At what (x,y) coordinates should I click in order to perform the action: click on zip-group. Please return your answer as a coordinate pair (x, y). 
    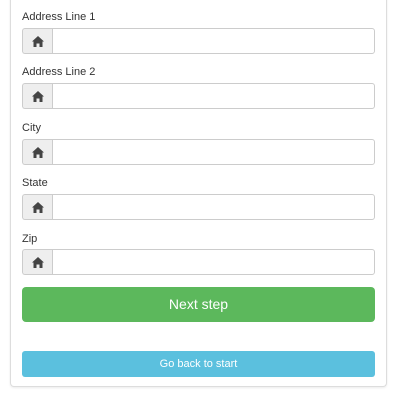
    Looking at the image, I should click on (198, 262).